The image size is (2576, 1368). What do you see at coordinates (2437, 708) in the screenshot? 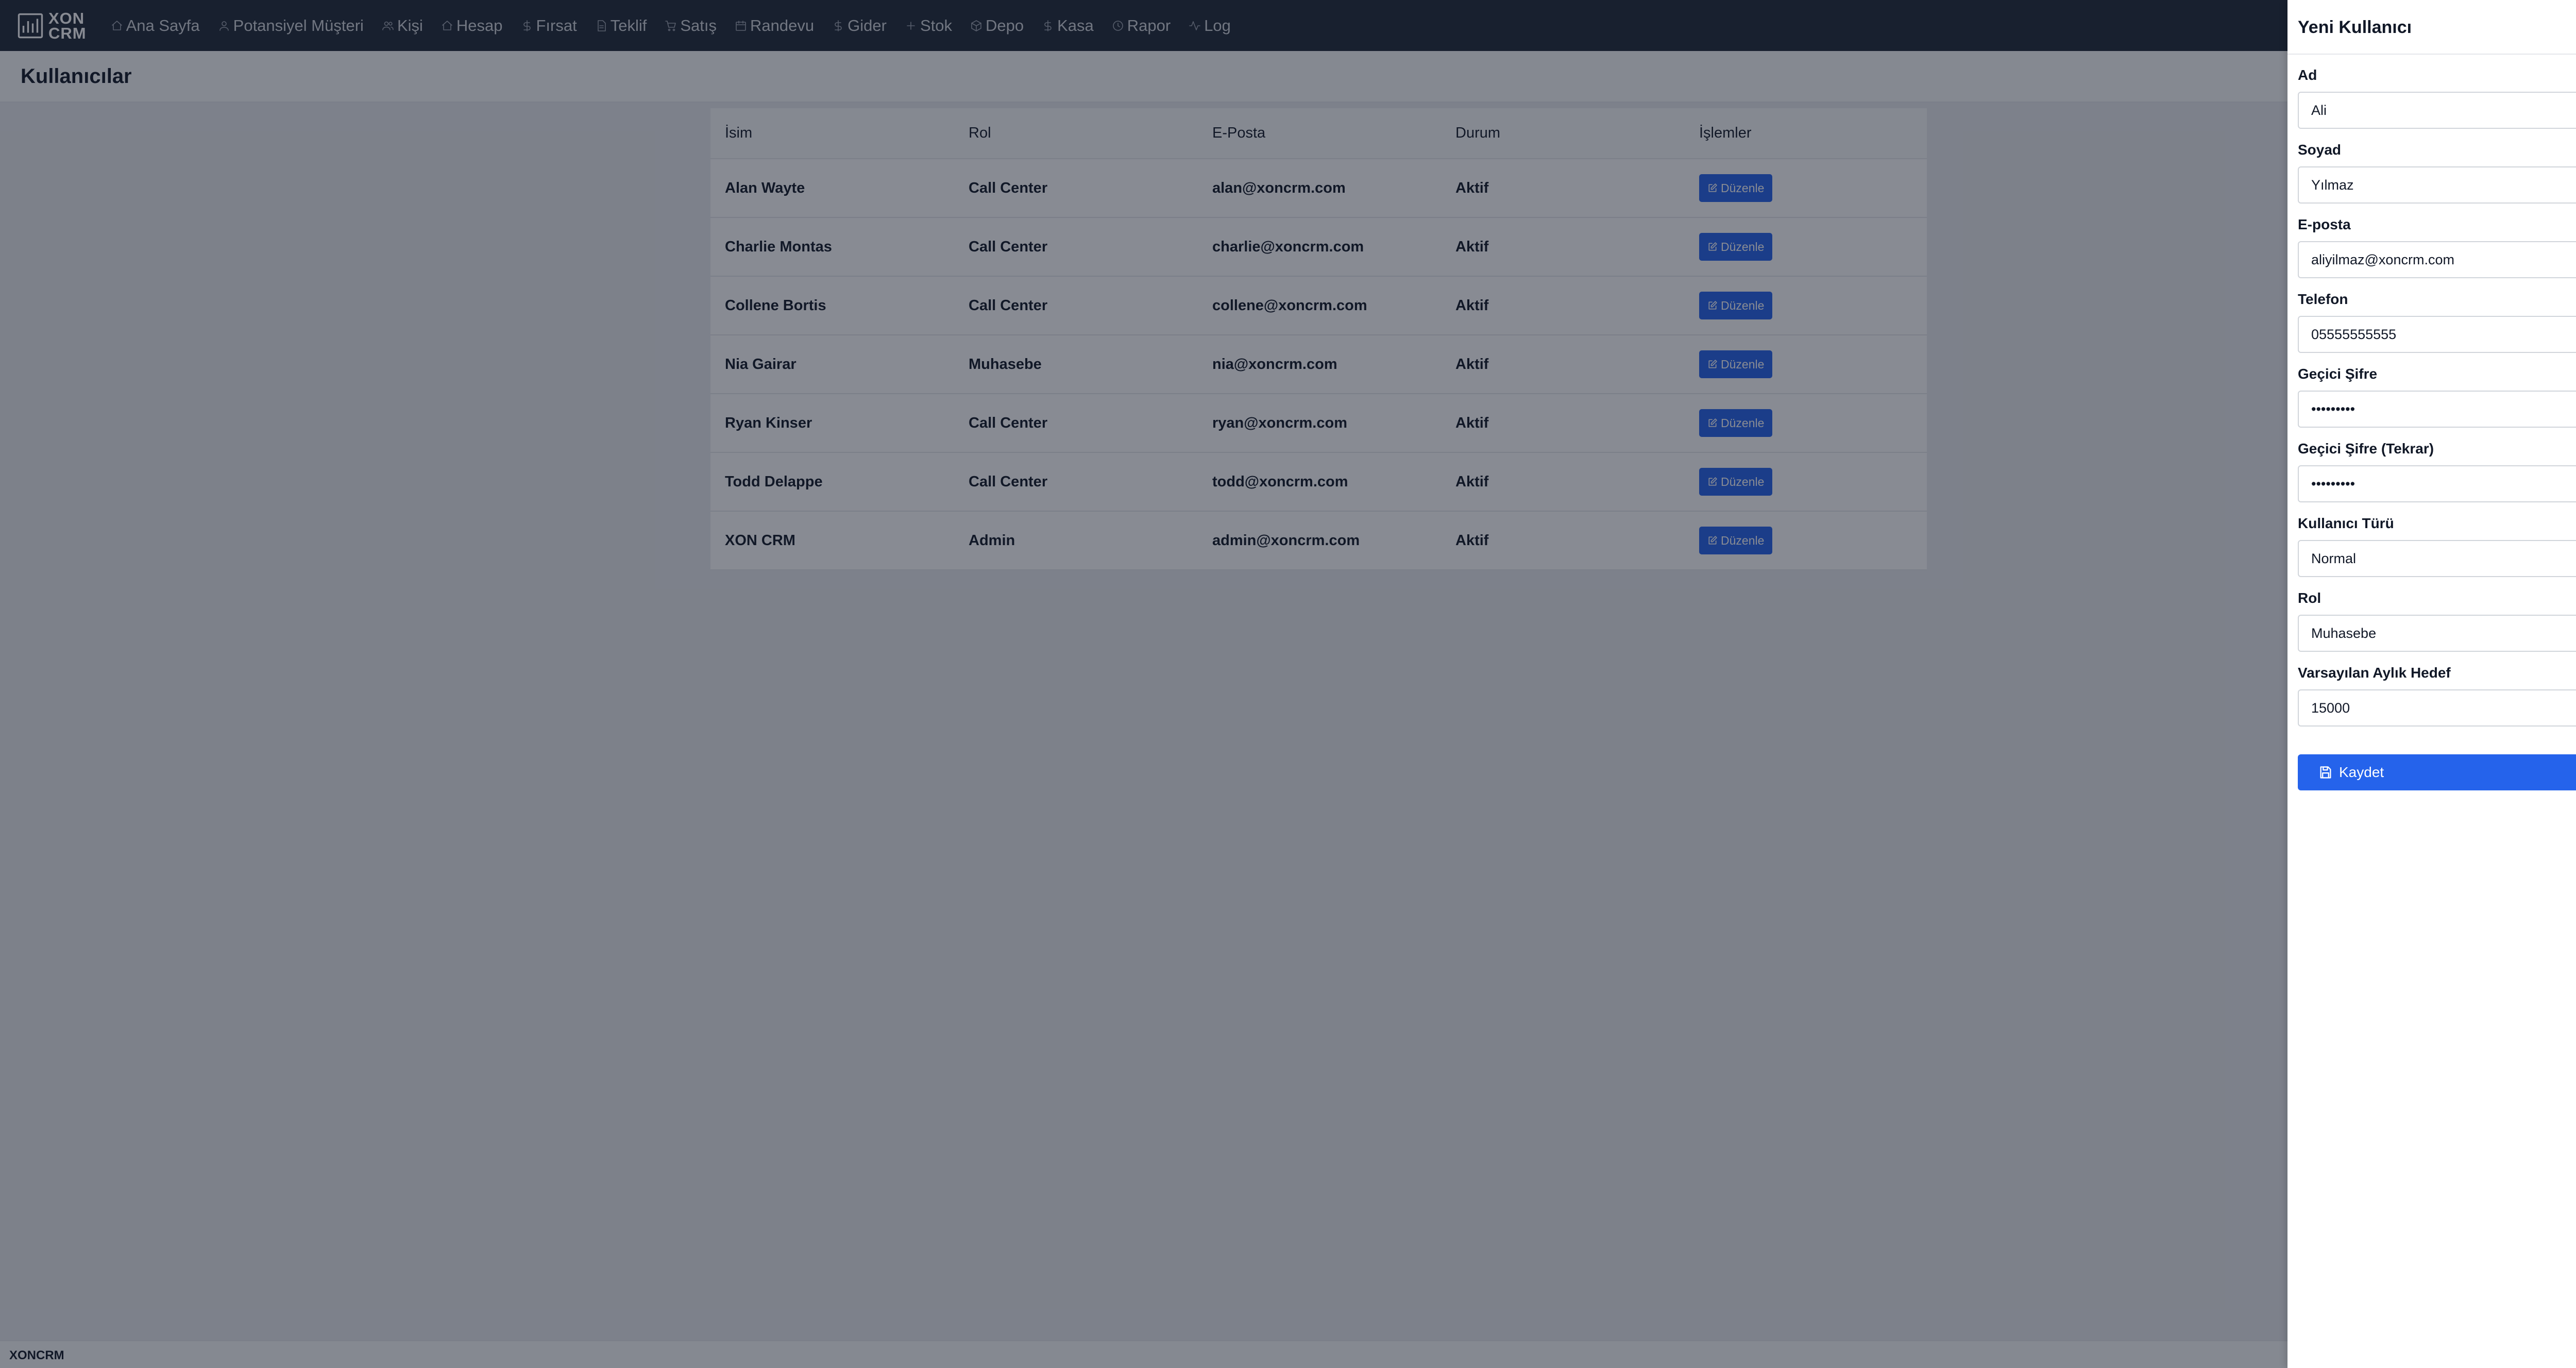
I see `monthly-target-input` at bounding box center [2437, 708].